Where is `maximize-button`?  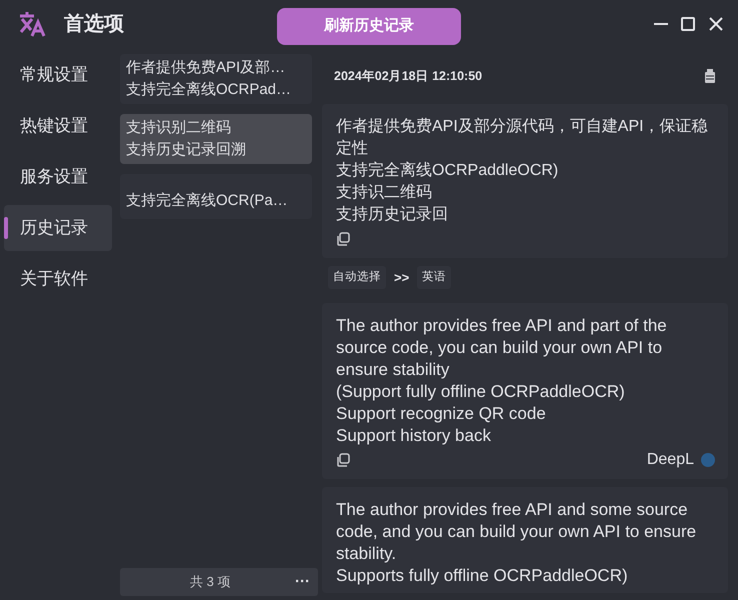
maximize-button is located at coordinates (688, 24).